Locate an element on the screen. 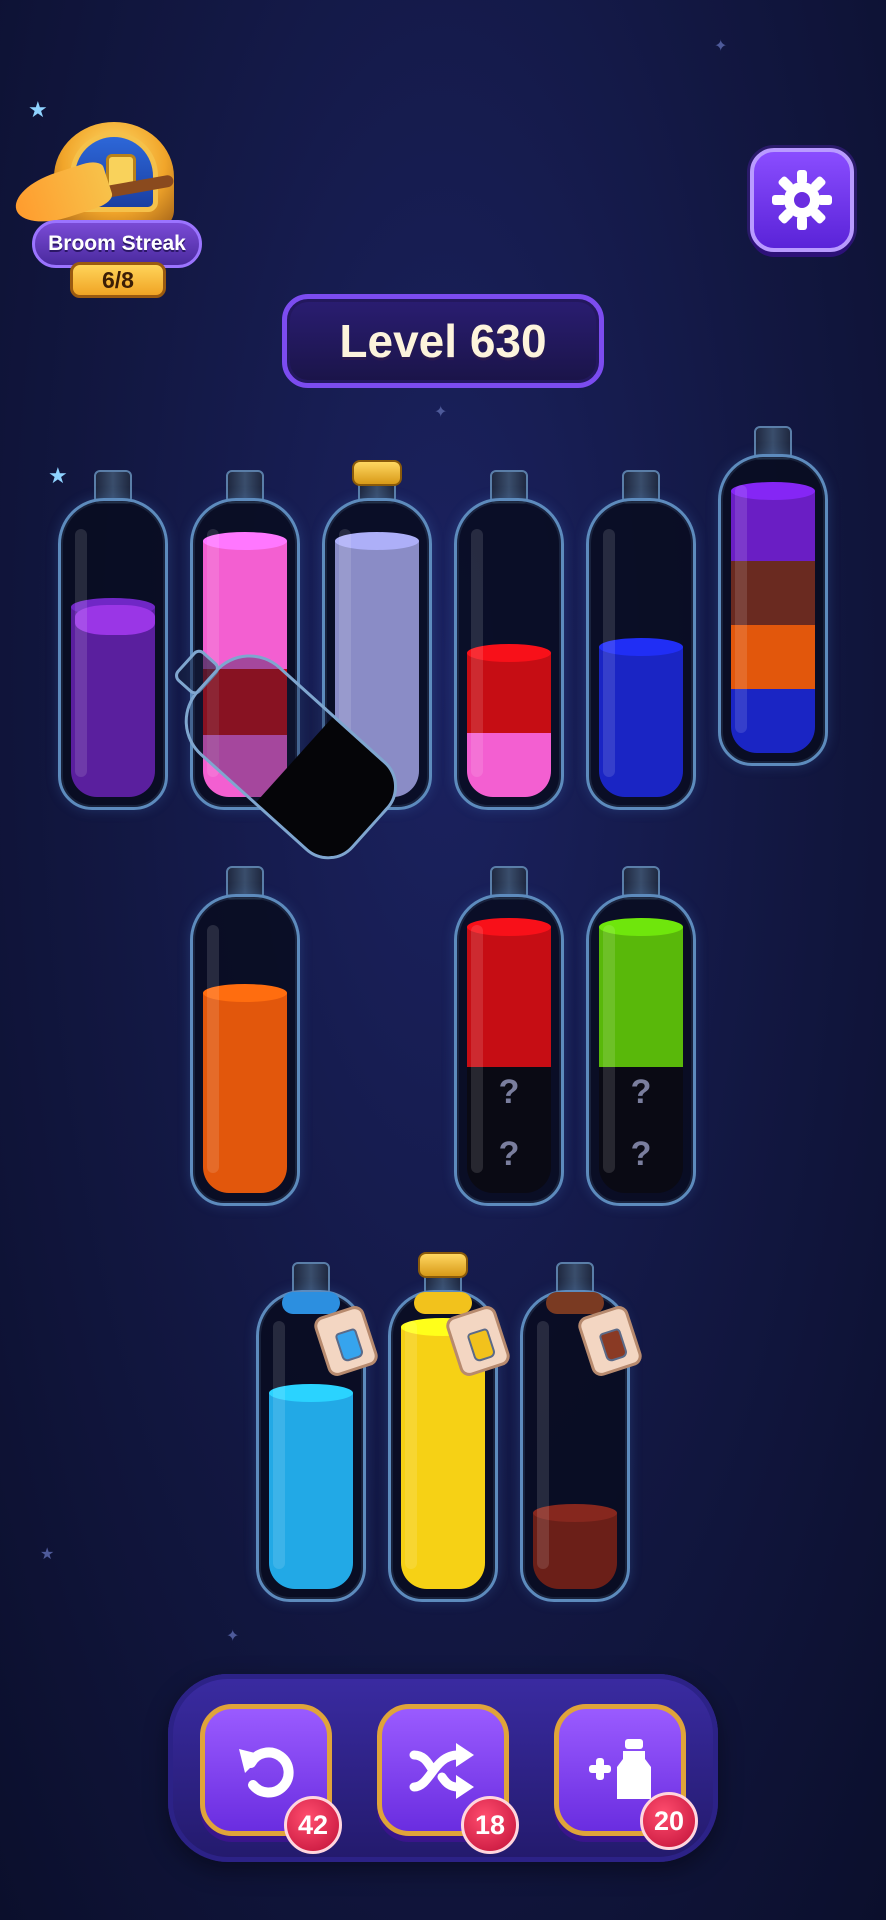 This screenshot has width=886, height=1920. streak-plate: Broom Streak is located at coordinates (117, 244).